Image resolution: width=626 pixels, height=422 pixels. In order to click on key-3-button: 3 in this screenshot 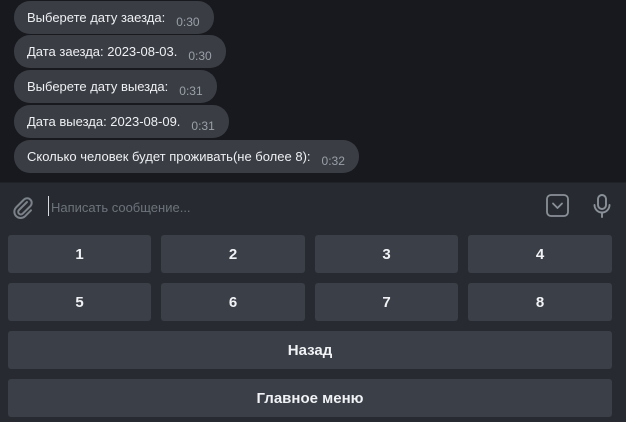, I will do `click(386, 254)`.